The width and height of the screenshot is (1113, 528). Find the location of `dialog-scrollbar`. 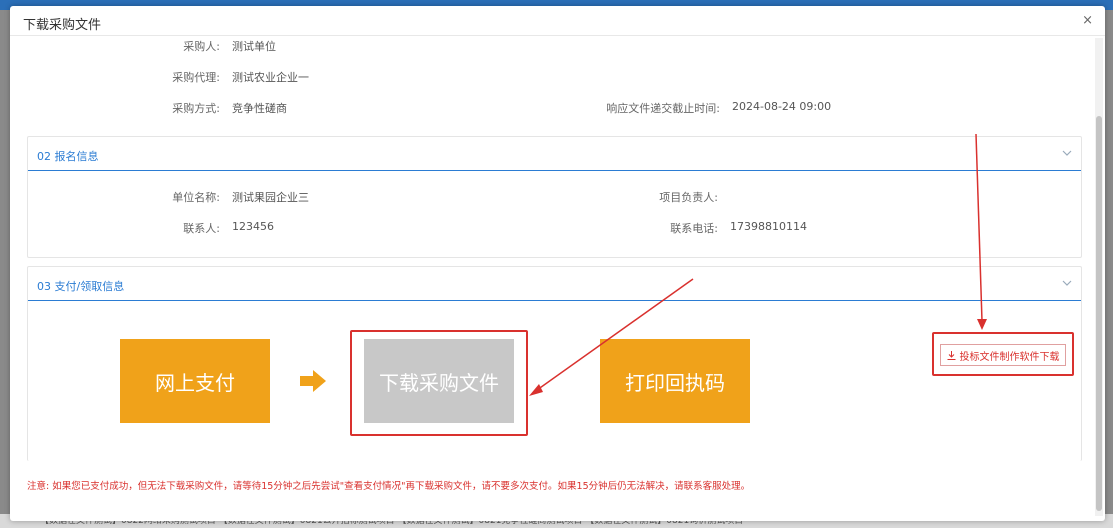

dialog-scrollbar is located at coordinates (1099, 277).